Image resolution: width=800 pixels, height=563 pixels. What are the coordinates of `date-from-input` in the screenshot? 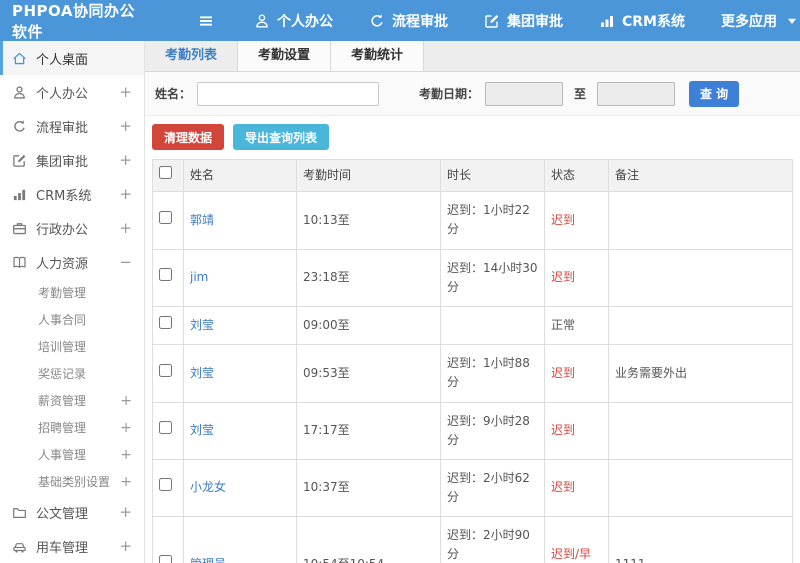 It's located at (524, 93).